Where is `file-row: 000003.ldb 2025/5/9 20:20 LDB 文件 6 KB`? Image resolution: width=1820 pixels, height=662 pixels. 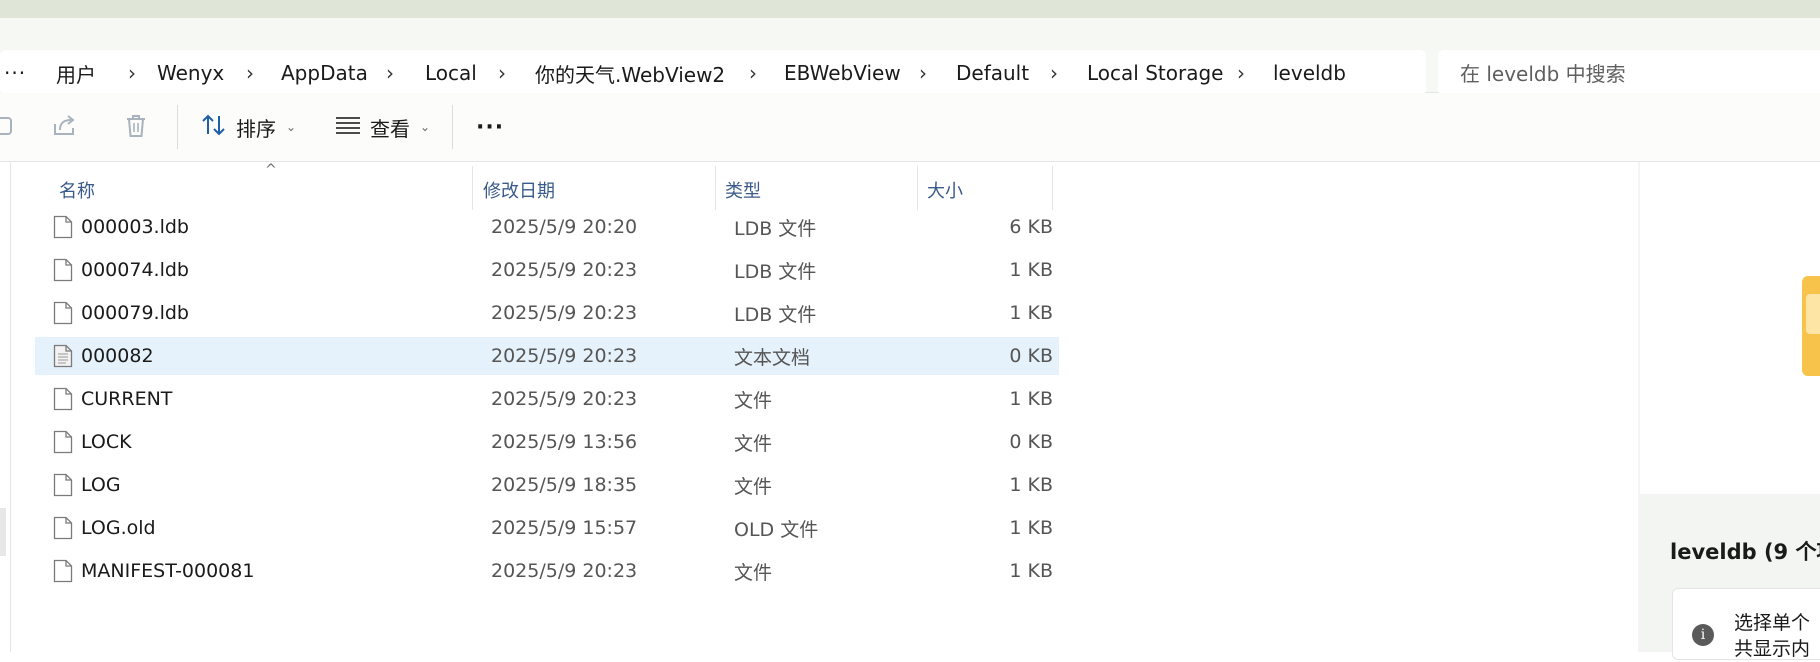 file-row: 000003.ldb 2025/5/9 20:20 LDB 文件 6 KB is located at coordinates (547, 227).